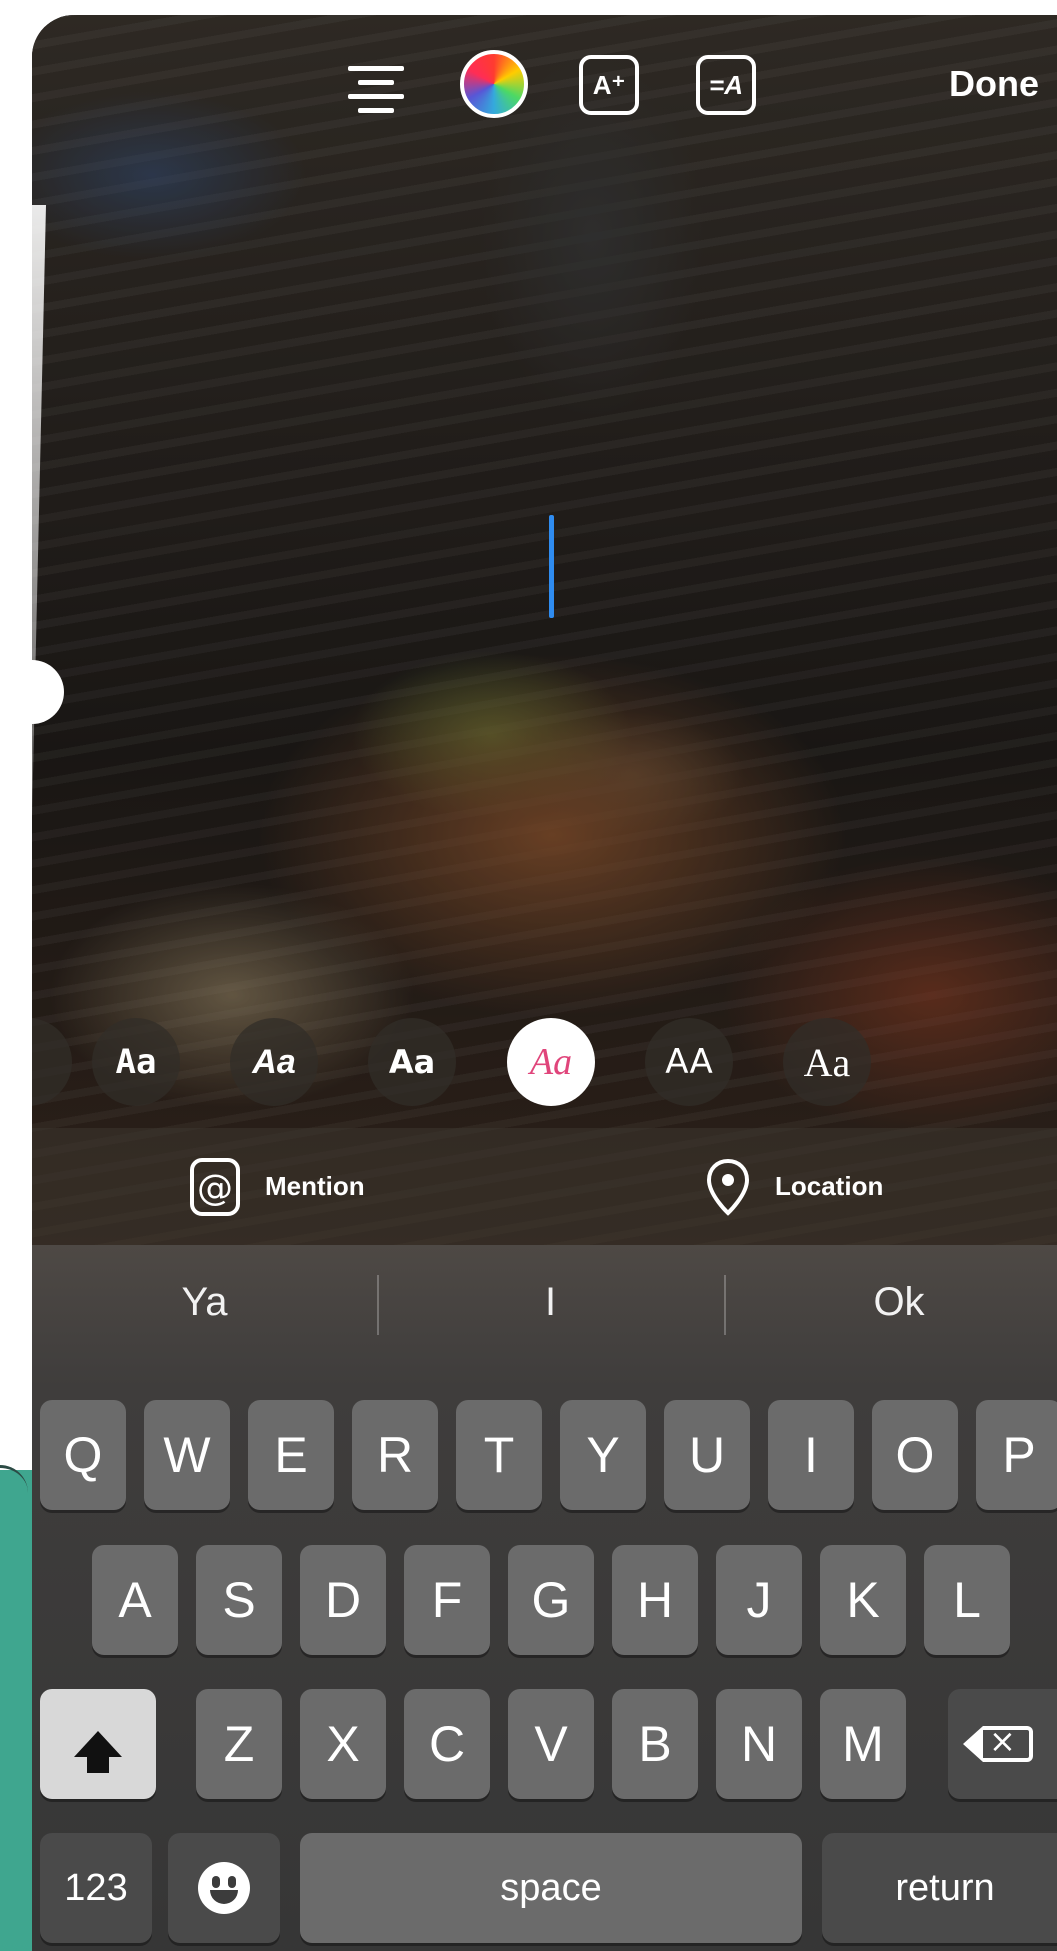  What do you see at coordinates (550, 1302) in the screenshot?
I see `suggestion-2: I` at bounding box center [550, 1302].